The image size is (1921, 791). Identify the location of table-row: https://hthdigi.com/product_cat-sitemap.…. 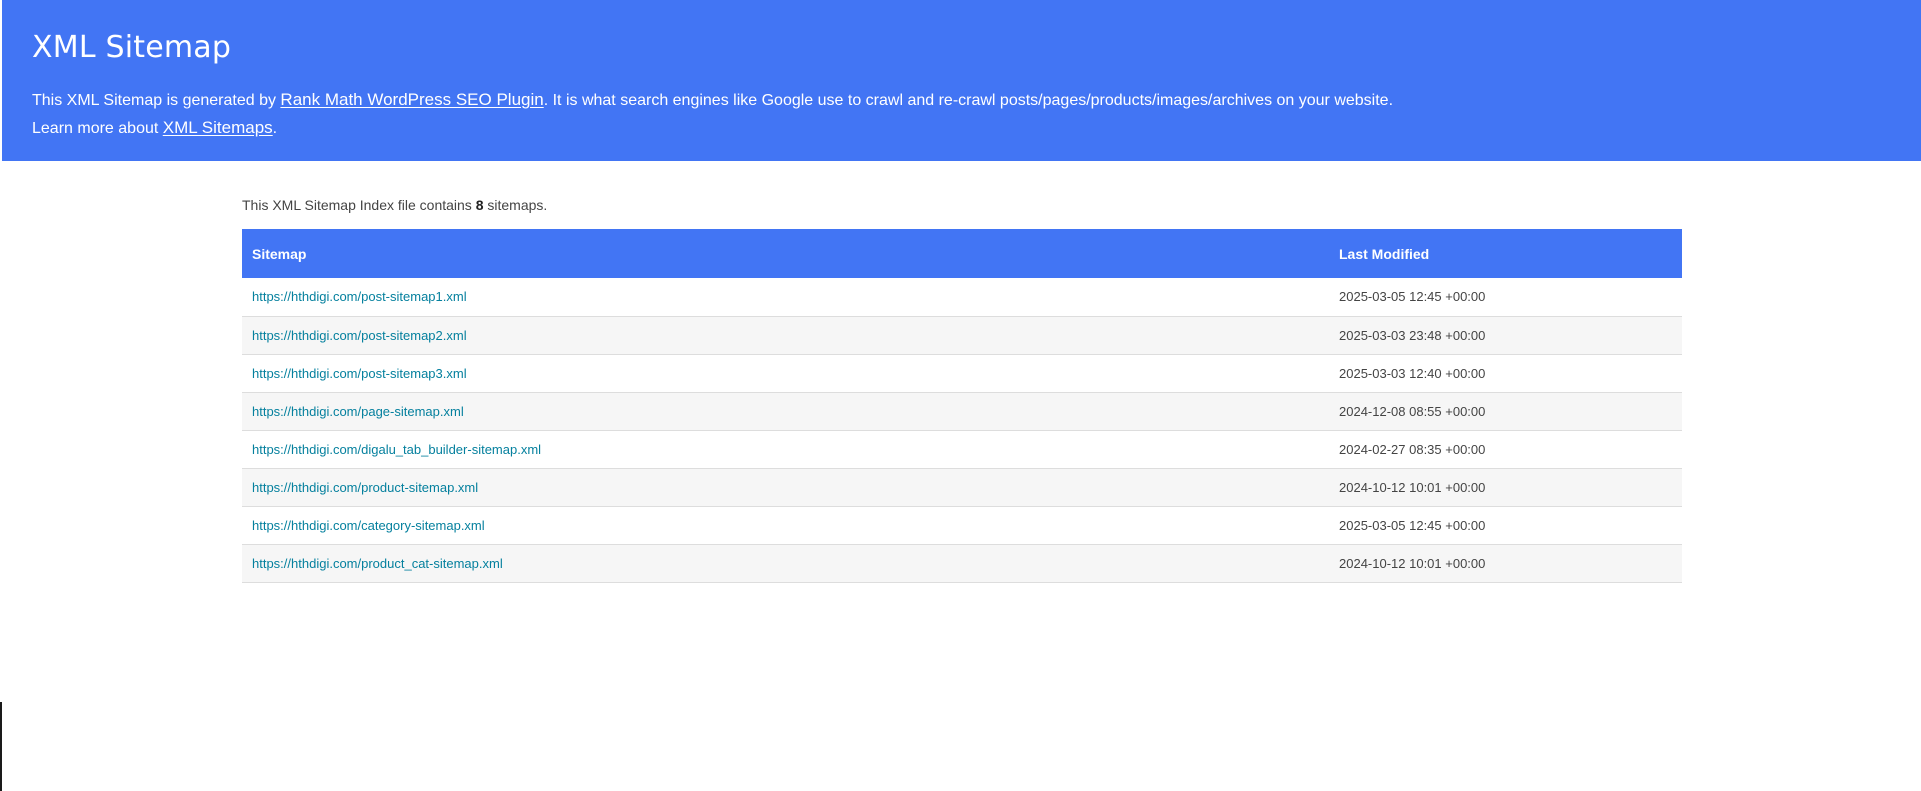
(962, 563).